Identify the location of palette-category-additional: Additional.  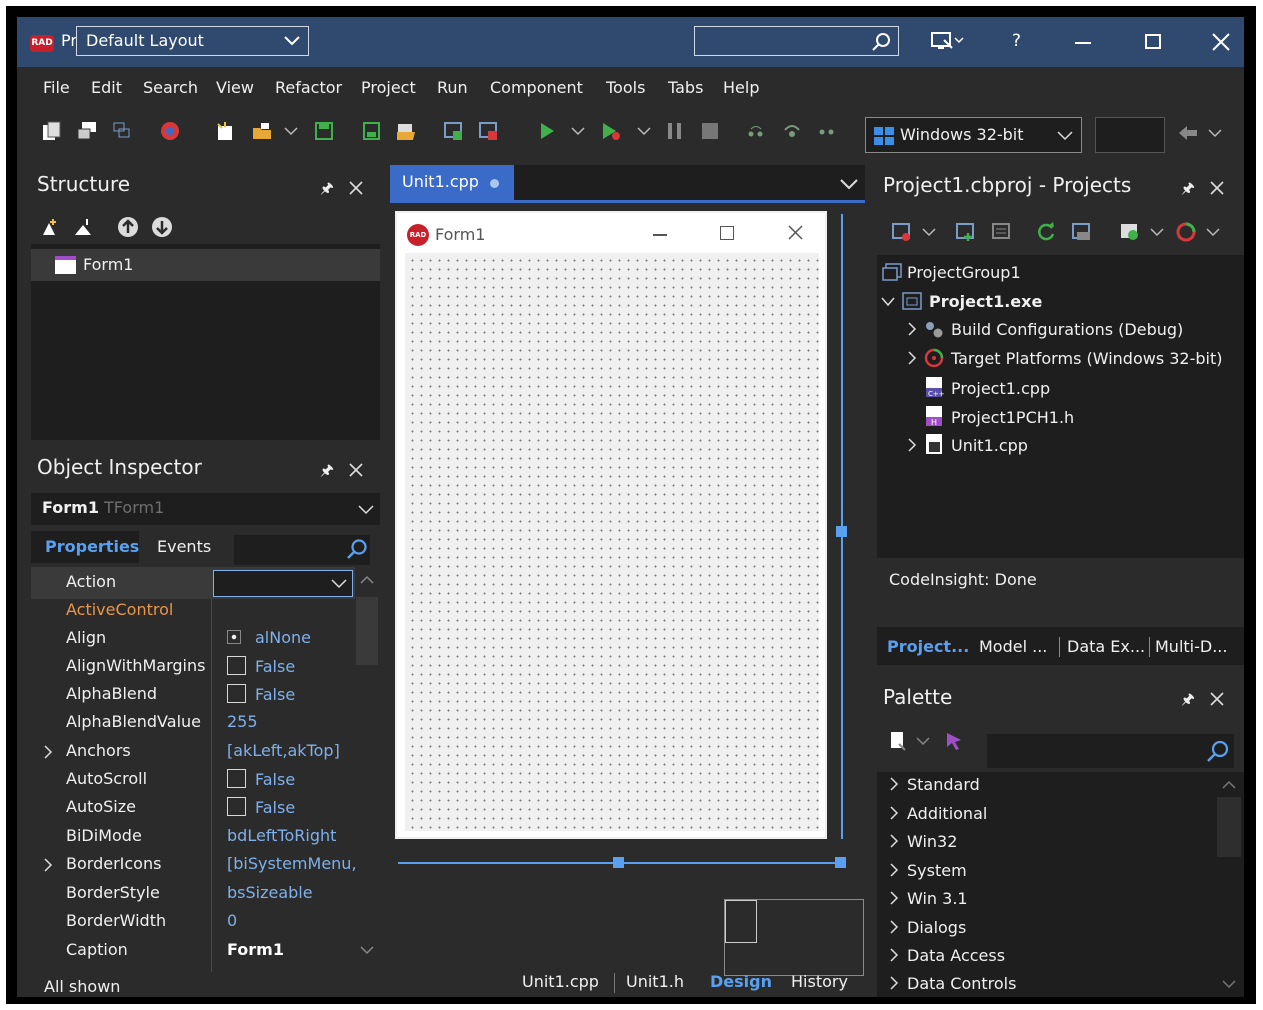
(938, 813).